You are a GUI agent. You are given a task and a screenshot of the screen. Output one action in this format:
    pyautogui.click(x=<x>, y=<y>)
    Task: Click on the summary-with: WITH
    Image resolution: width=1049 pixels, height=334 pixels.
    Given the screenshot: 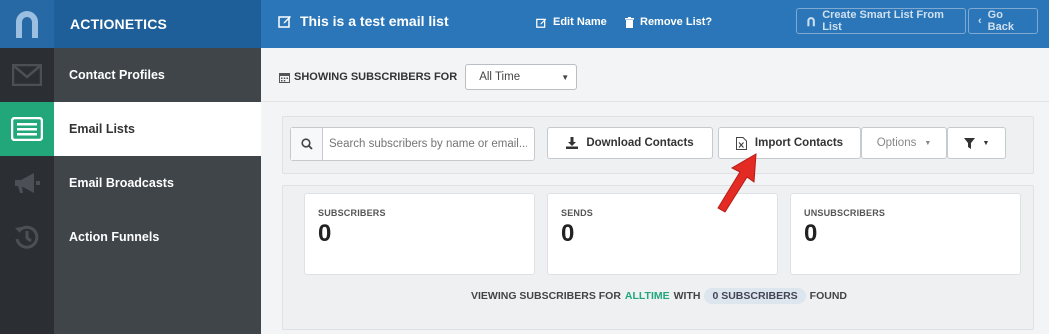 What is the action you would take?
    pyautogui.click(x=687, y=296)
    